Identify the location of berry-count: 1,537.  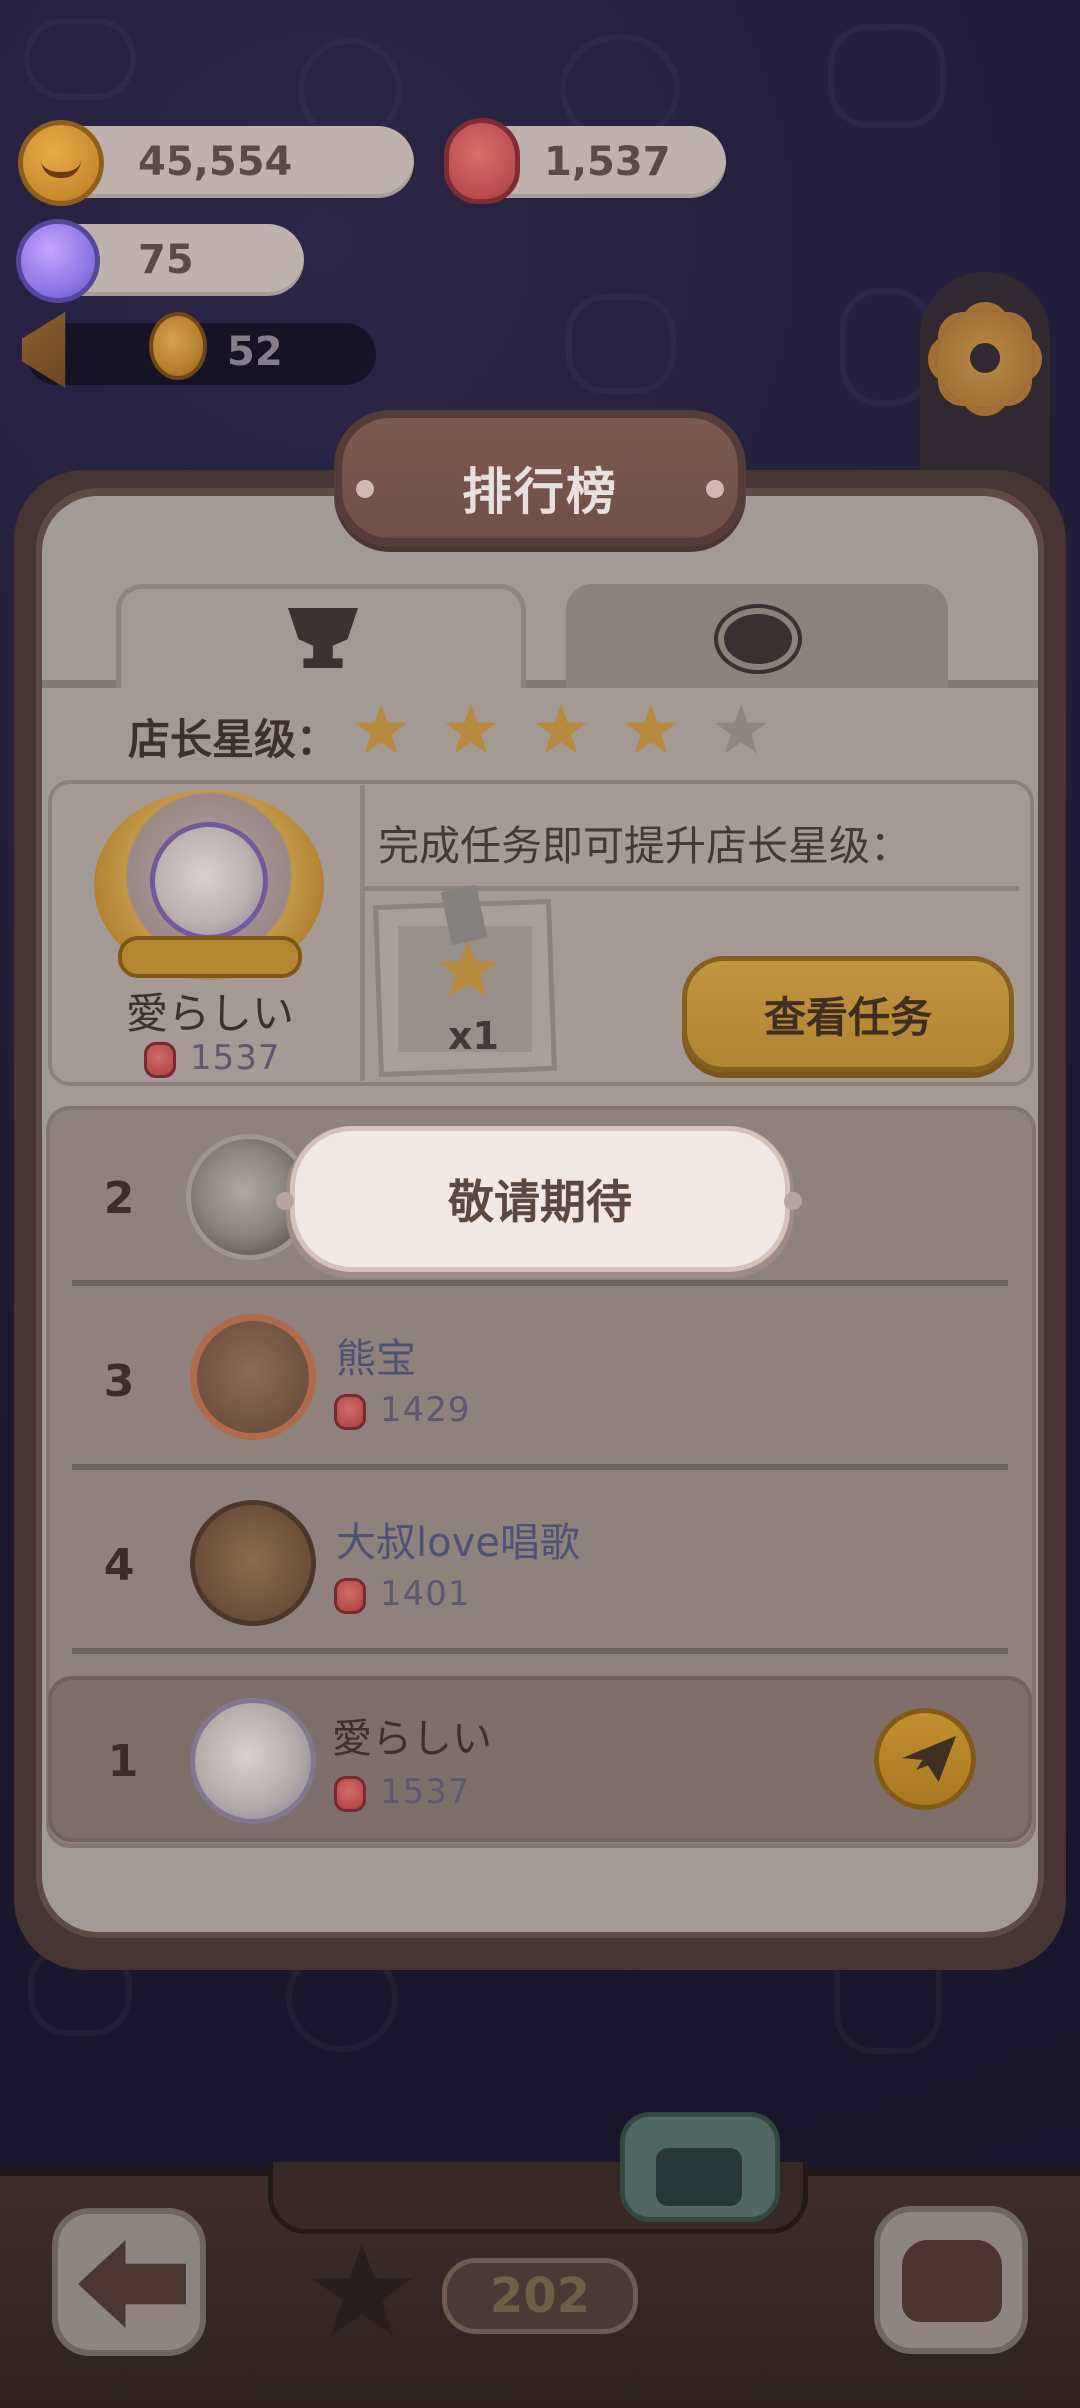
(607, 162).